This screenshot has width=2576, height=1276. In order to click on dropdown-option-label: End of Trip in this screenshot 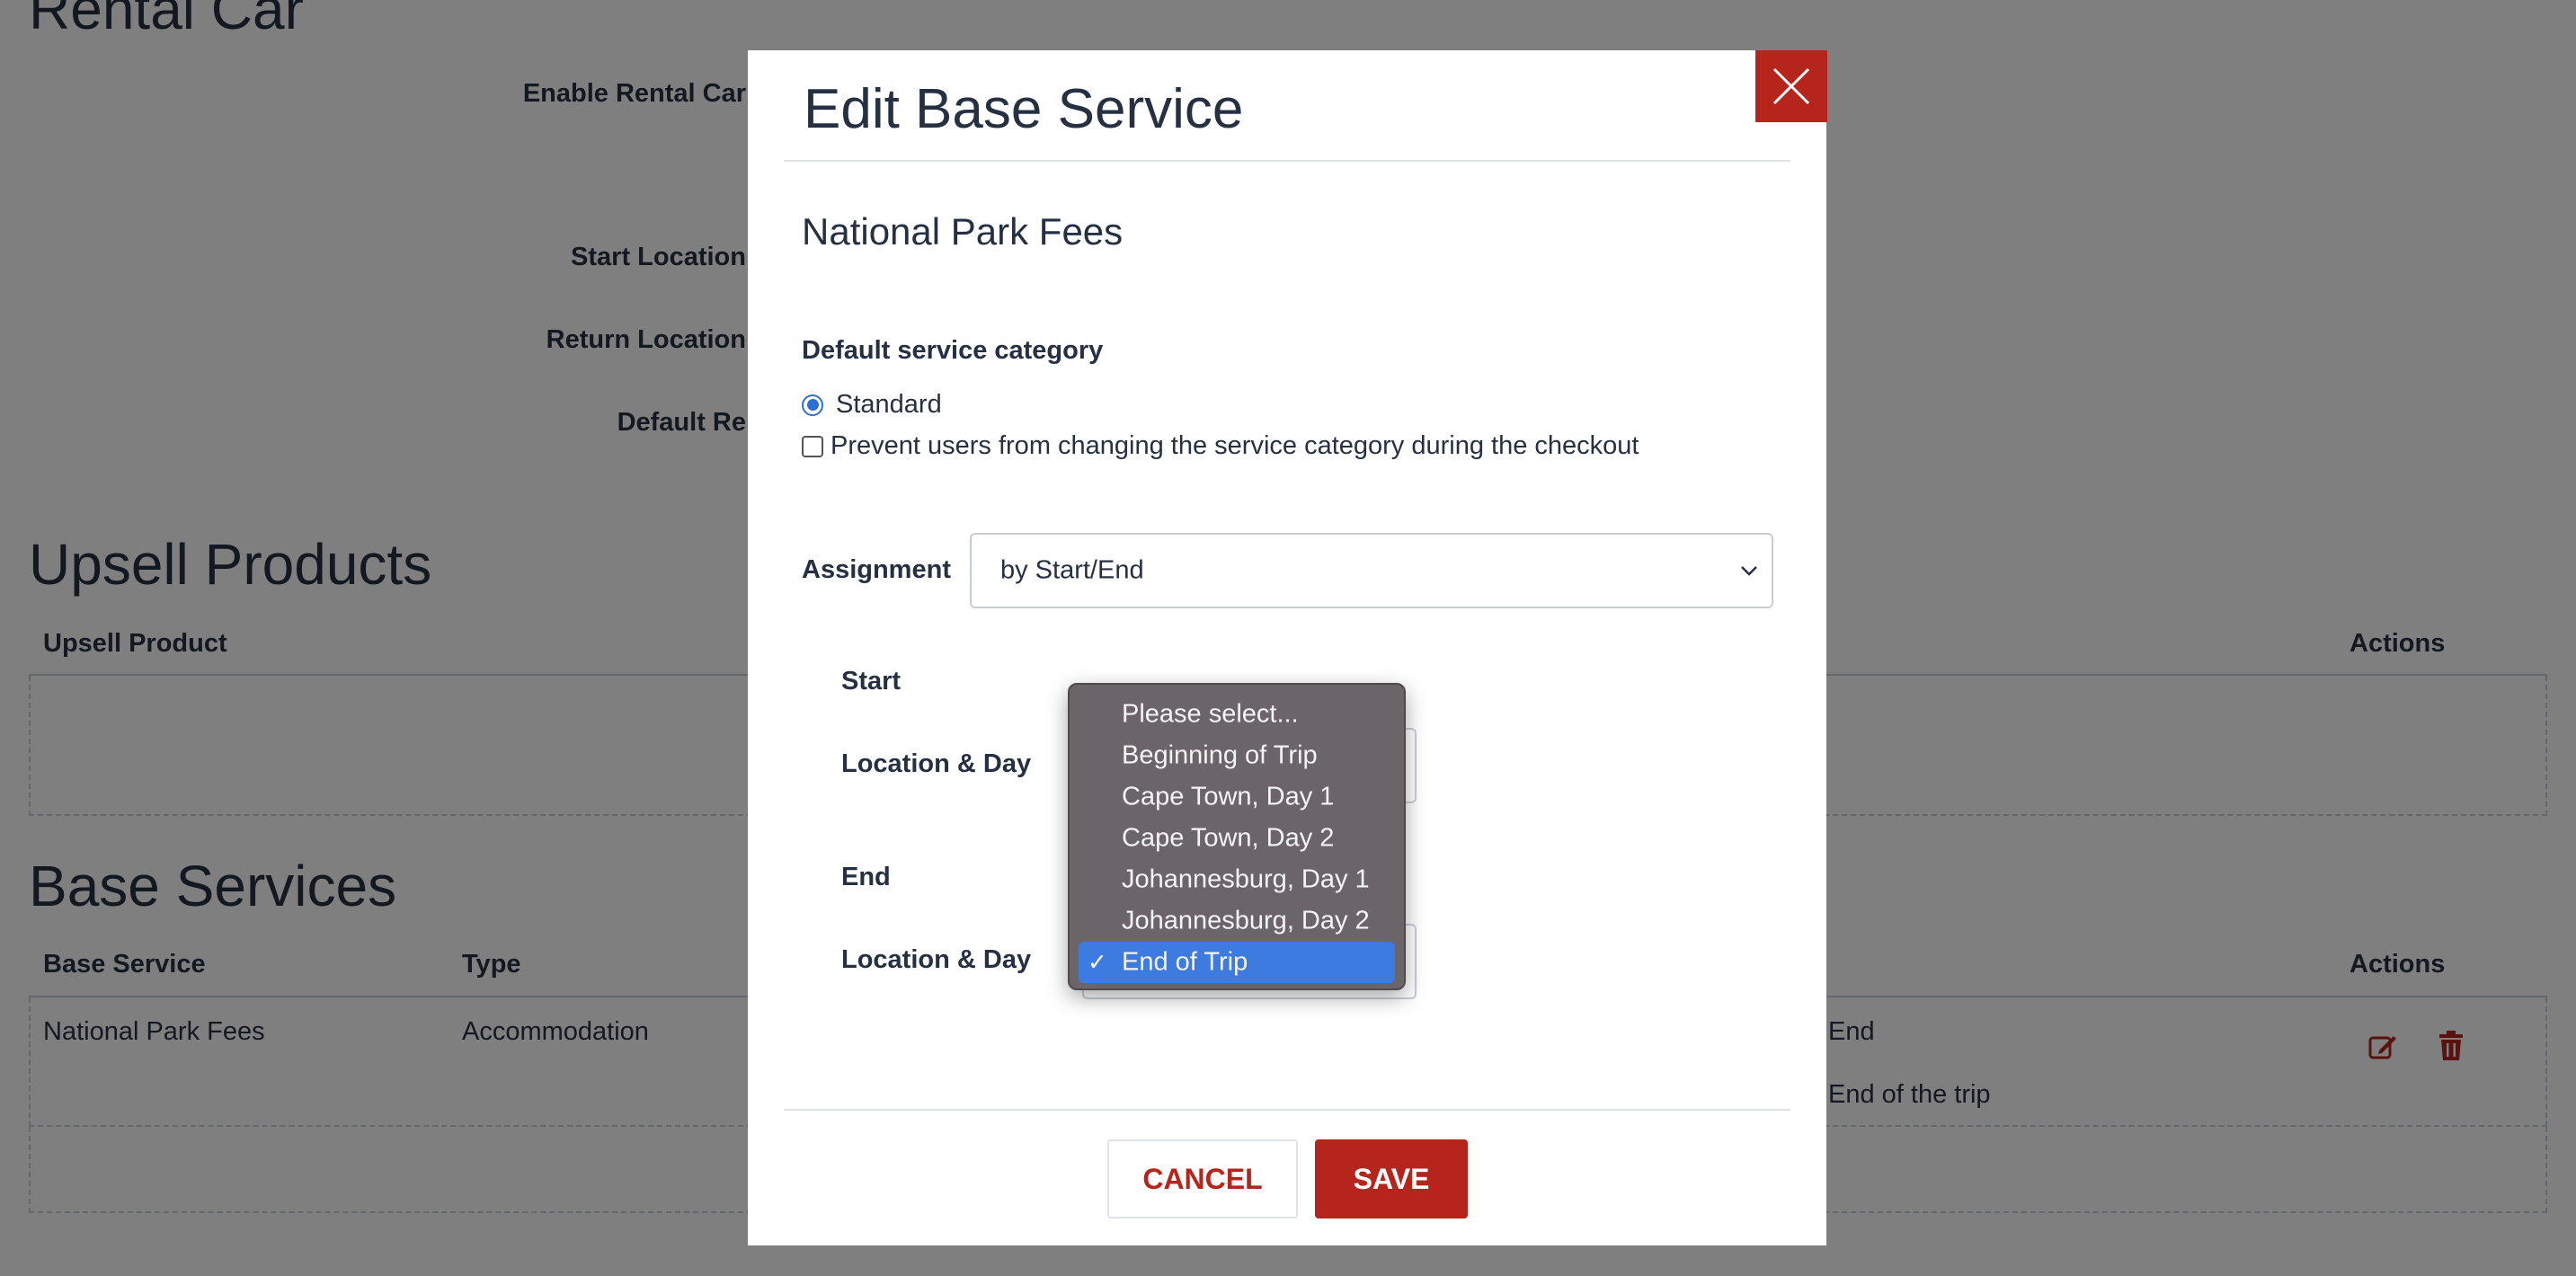, I will do `click(1185, 962)`.